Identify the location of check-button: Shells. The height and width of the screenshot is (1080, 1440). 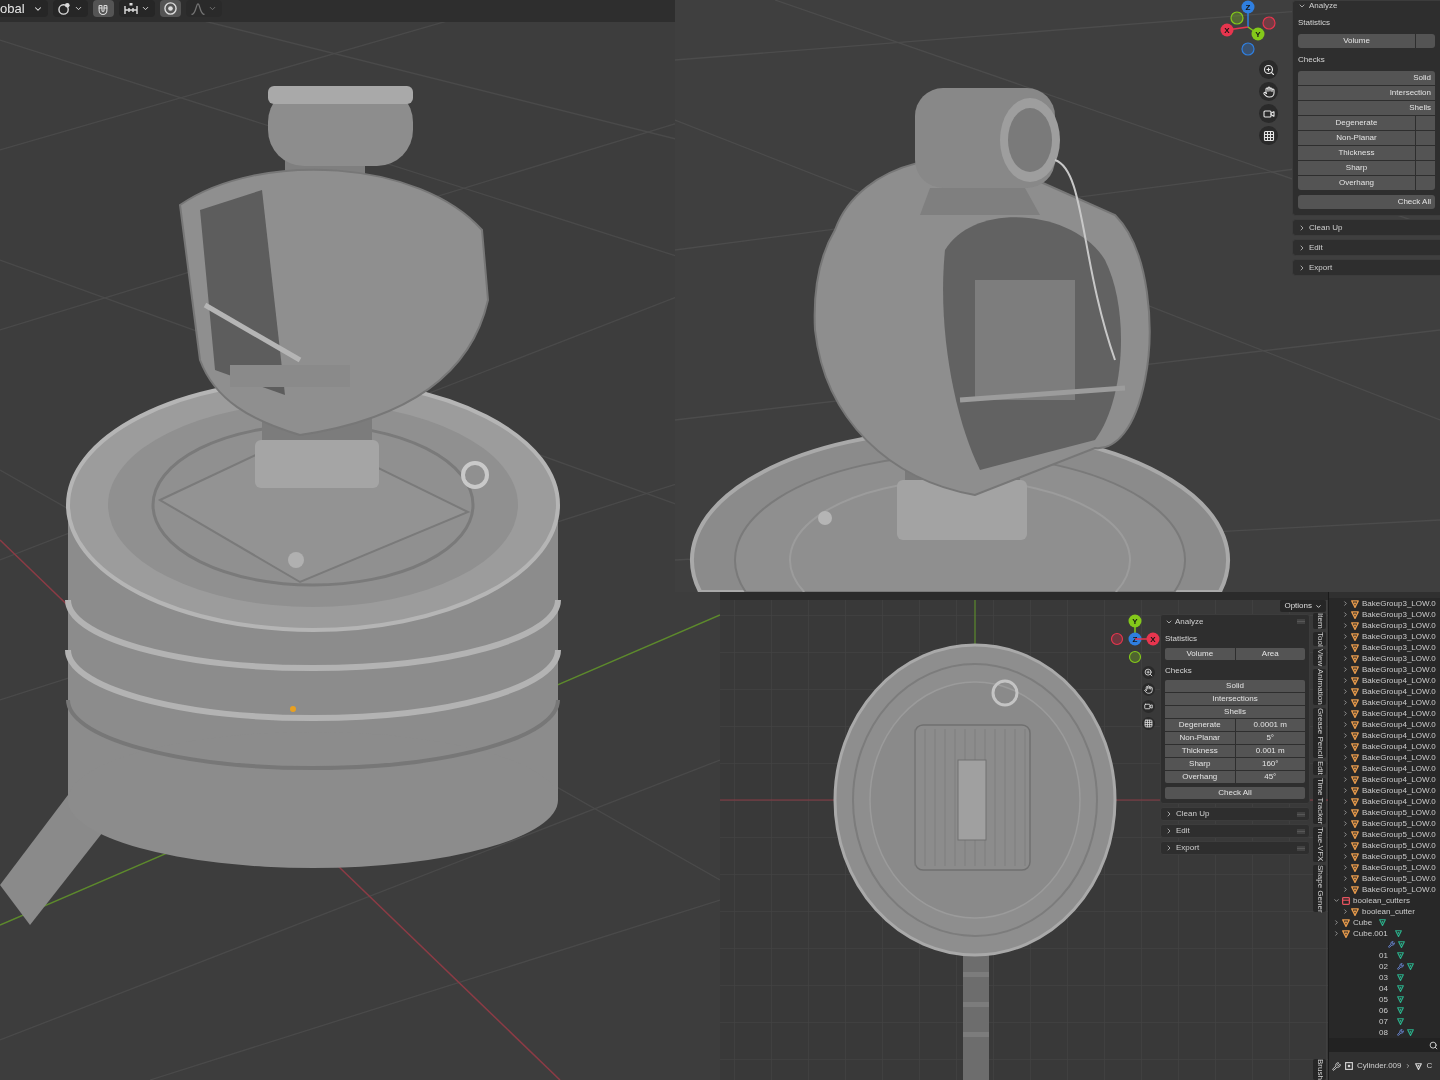
(1235, 712).